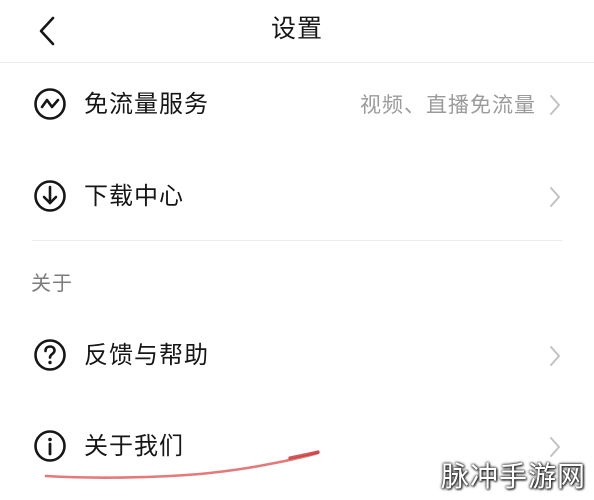  I want to click on settings-item-label: 关于我们, so click(134, 446).